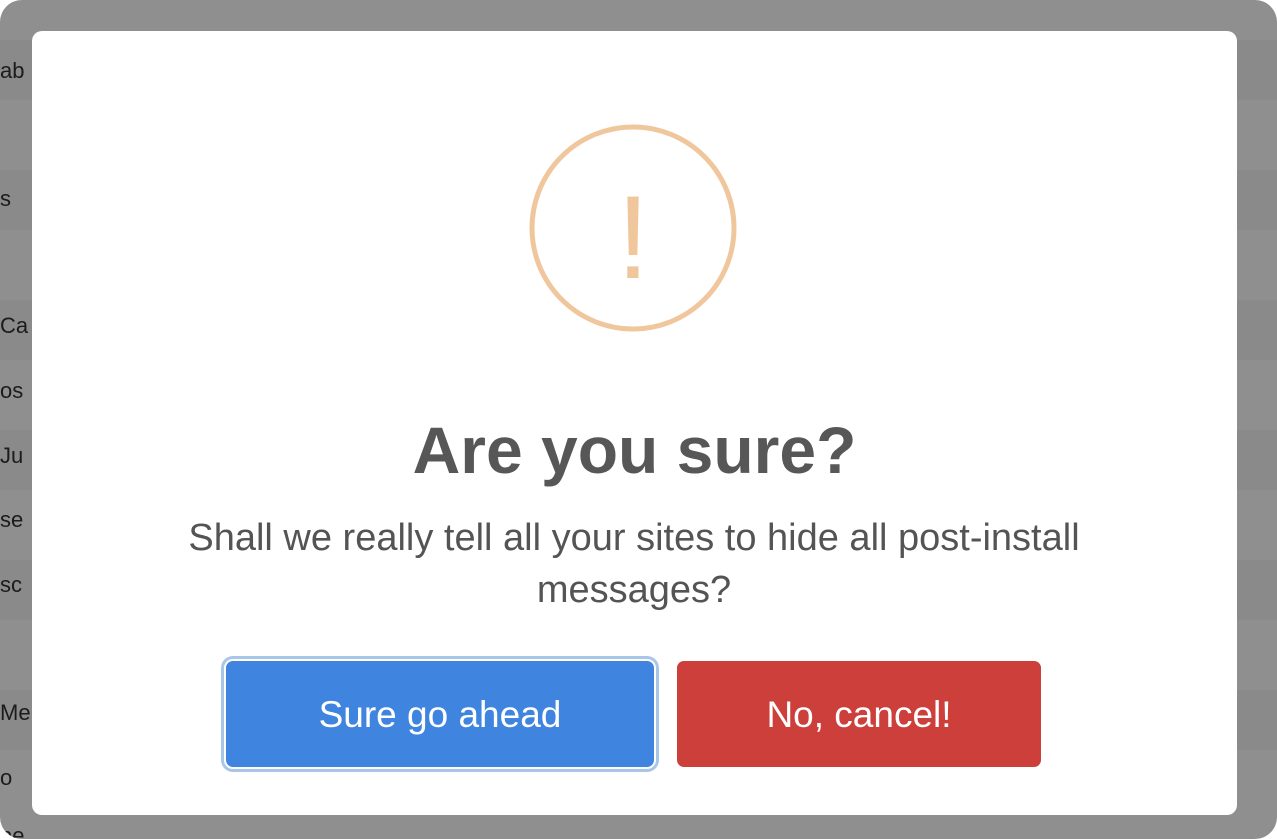 Image resolution: width=1277 pixels, height=839 pixels. What do you see at coordinates (633, 238) in the screenshot?
I see `warning-icon-glyph: !` at bounding box center [633, 238].